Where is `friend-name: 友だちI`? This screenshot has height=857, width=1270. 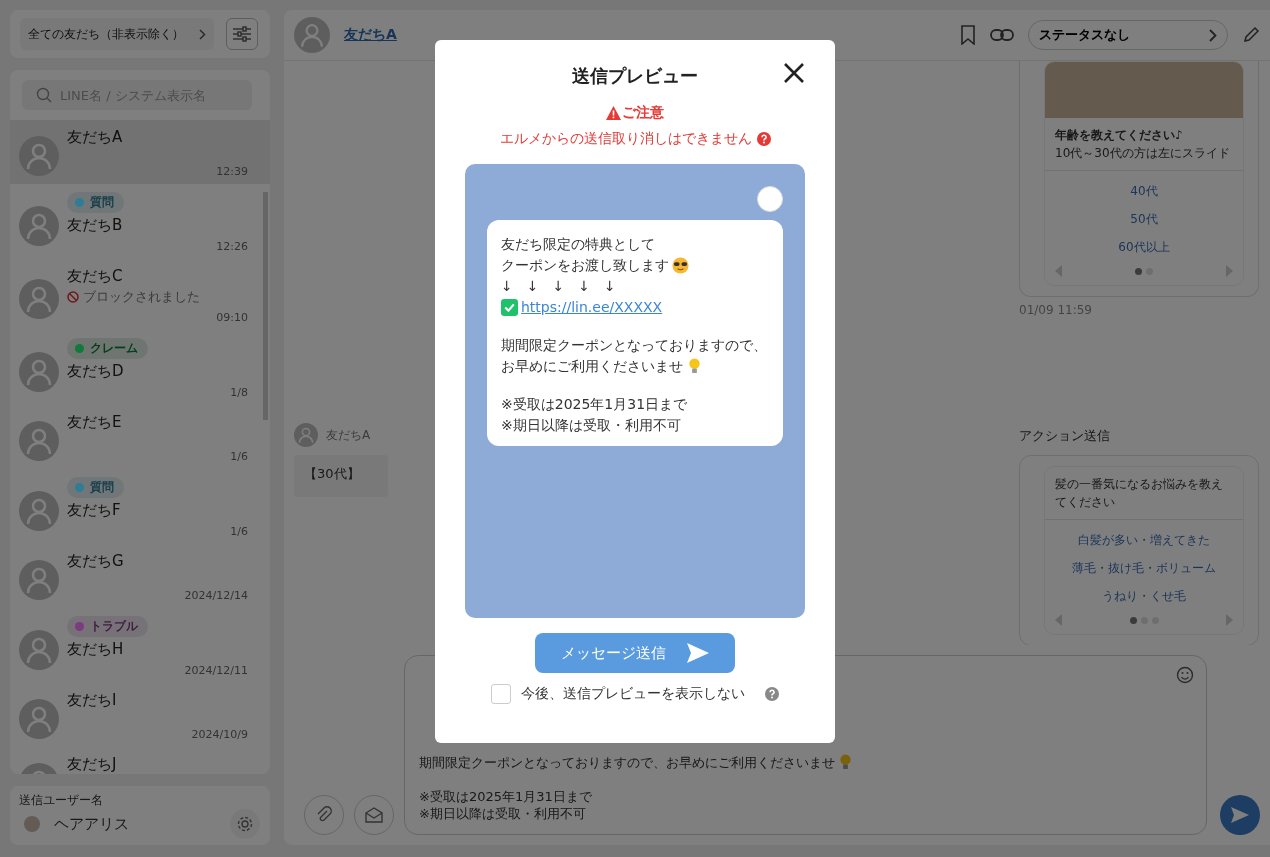
friend-name: 友だちI is located at coordinates (92, 700).